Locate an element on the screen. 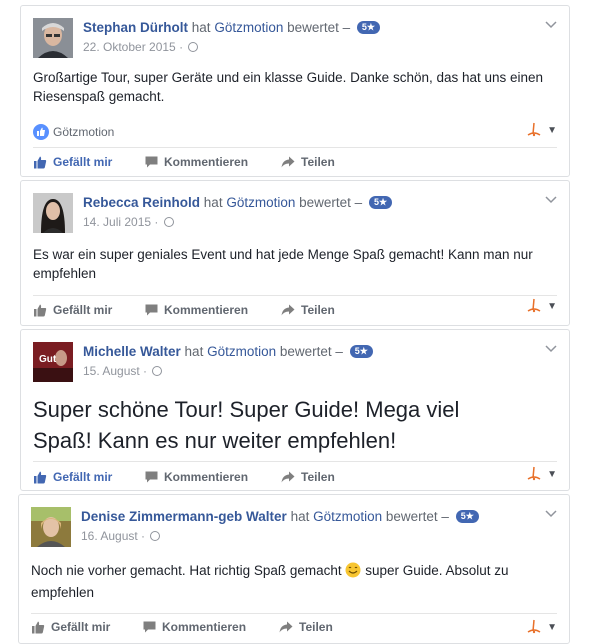  date-text: 22. Oktober 2015 · is located at coordinates (133, 47).